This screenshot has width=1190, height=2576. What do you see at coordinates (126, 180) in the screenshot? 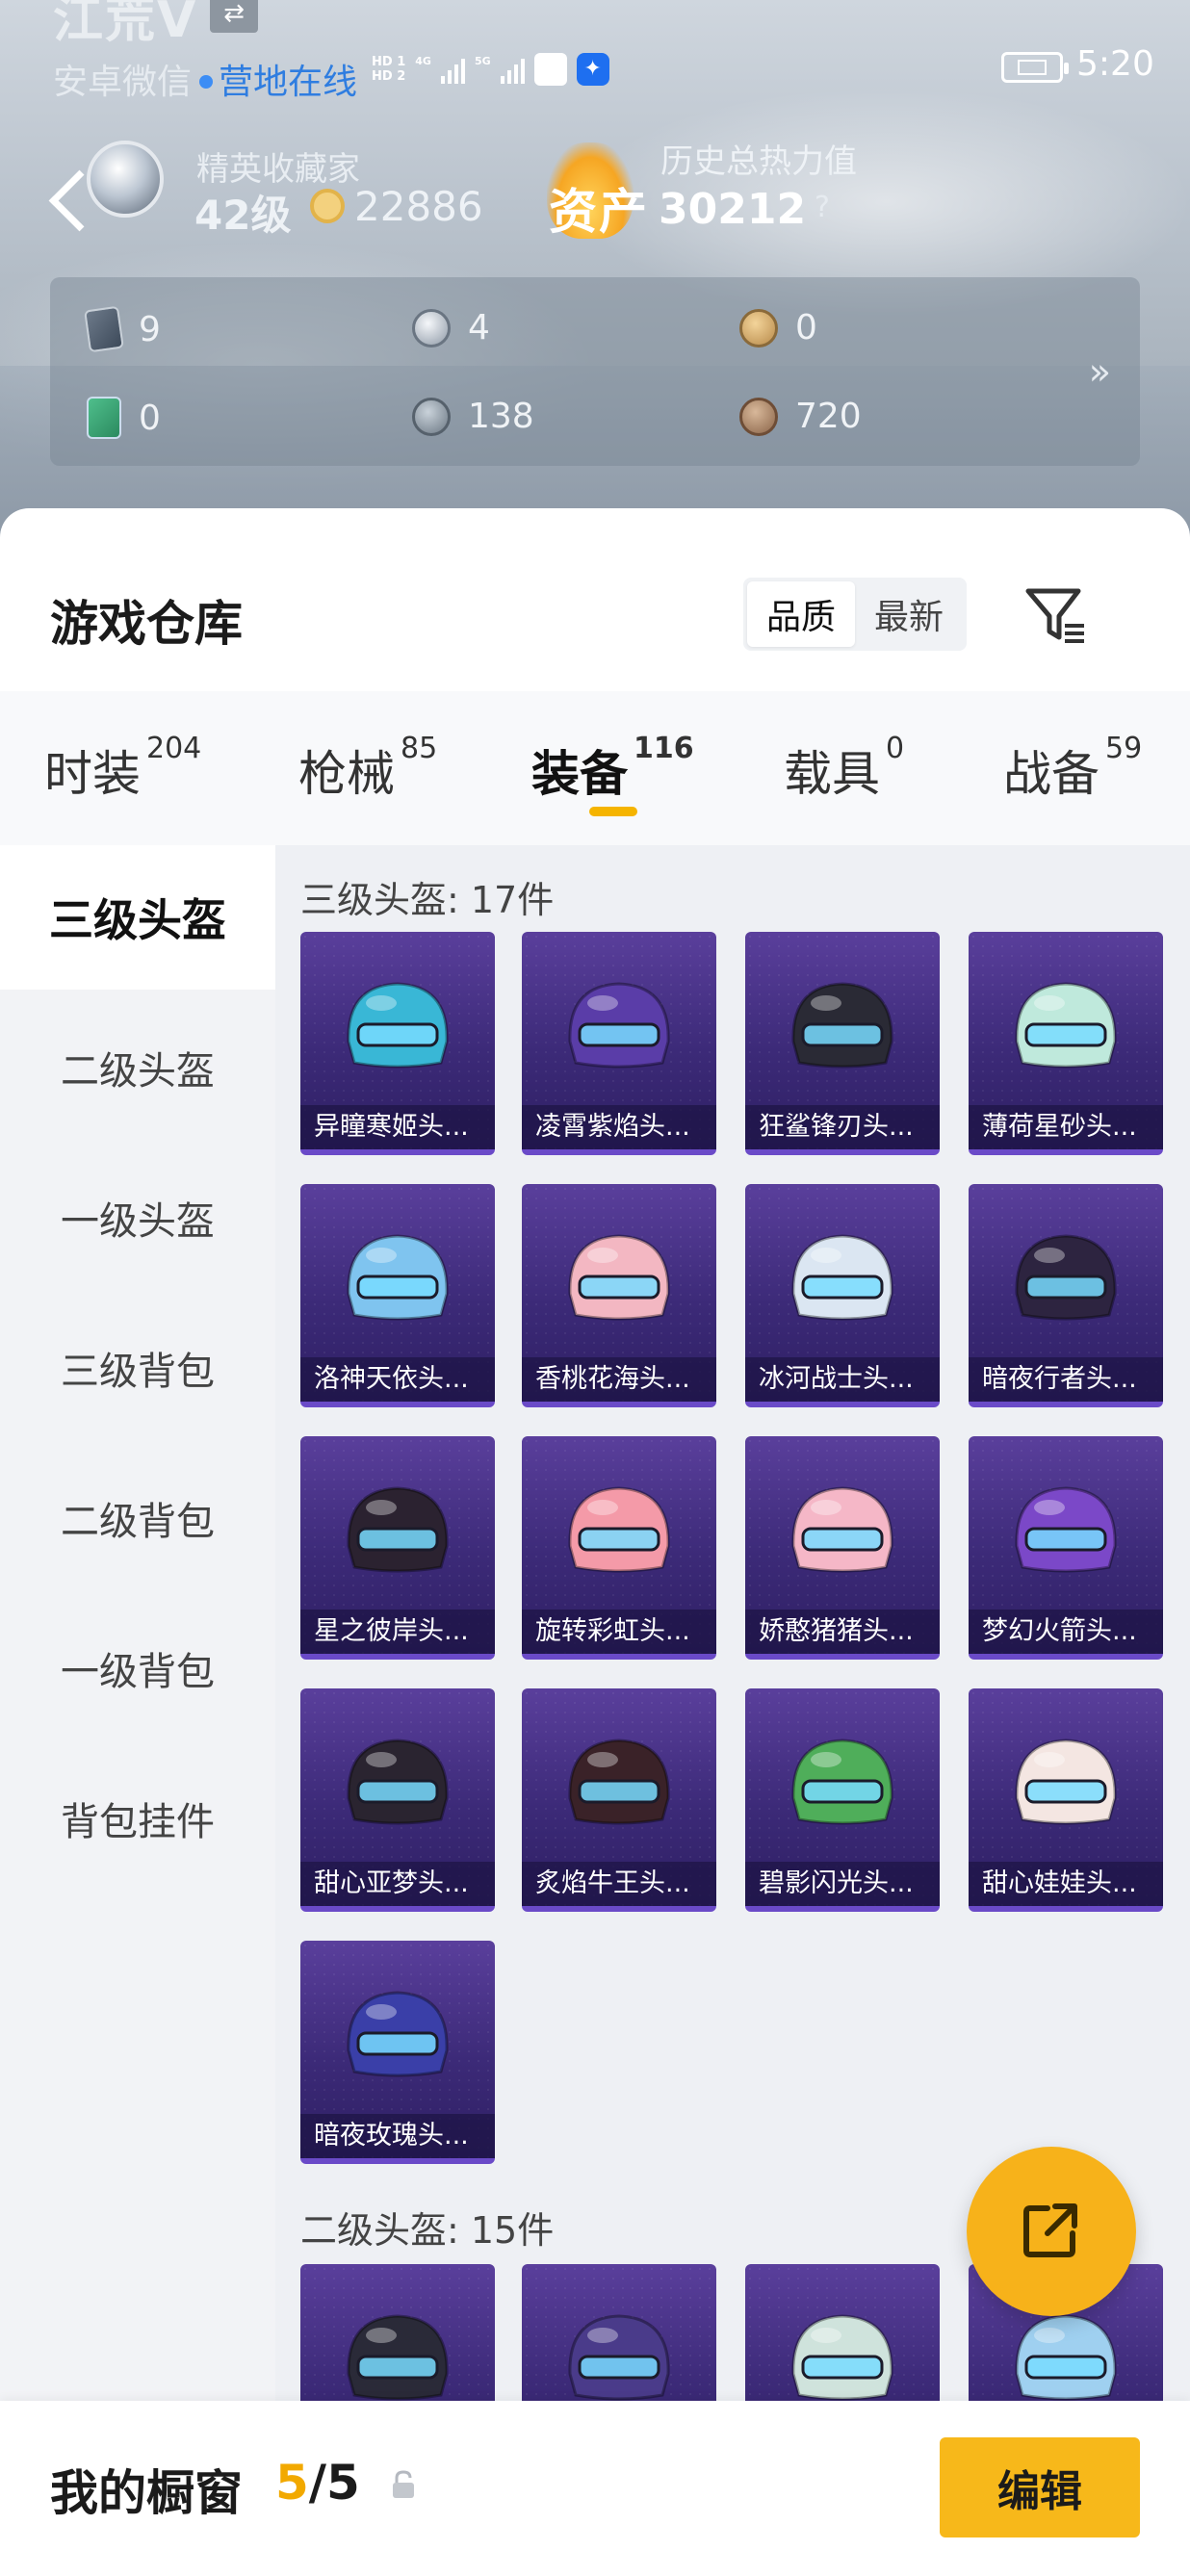
I see `collector-medal-icon` at bounding box center [126, 180].